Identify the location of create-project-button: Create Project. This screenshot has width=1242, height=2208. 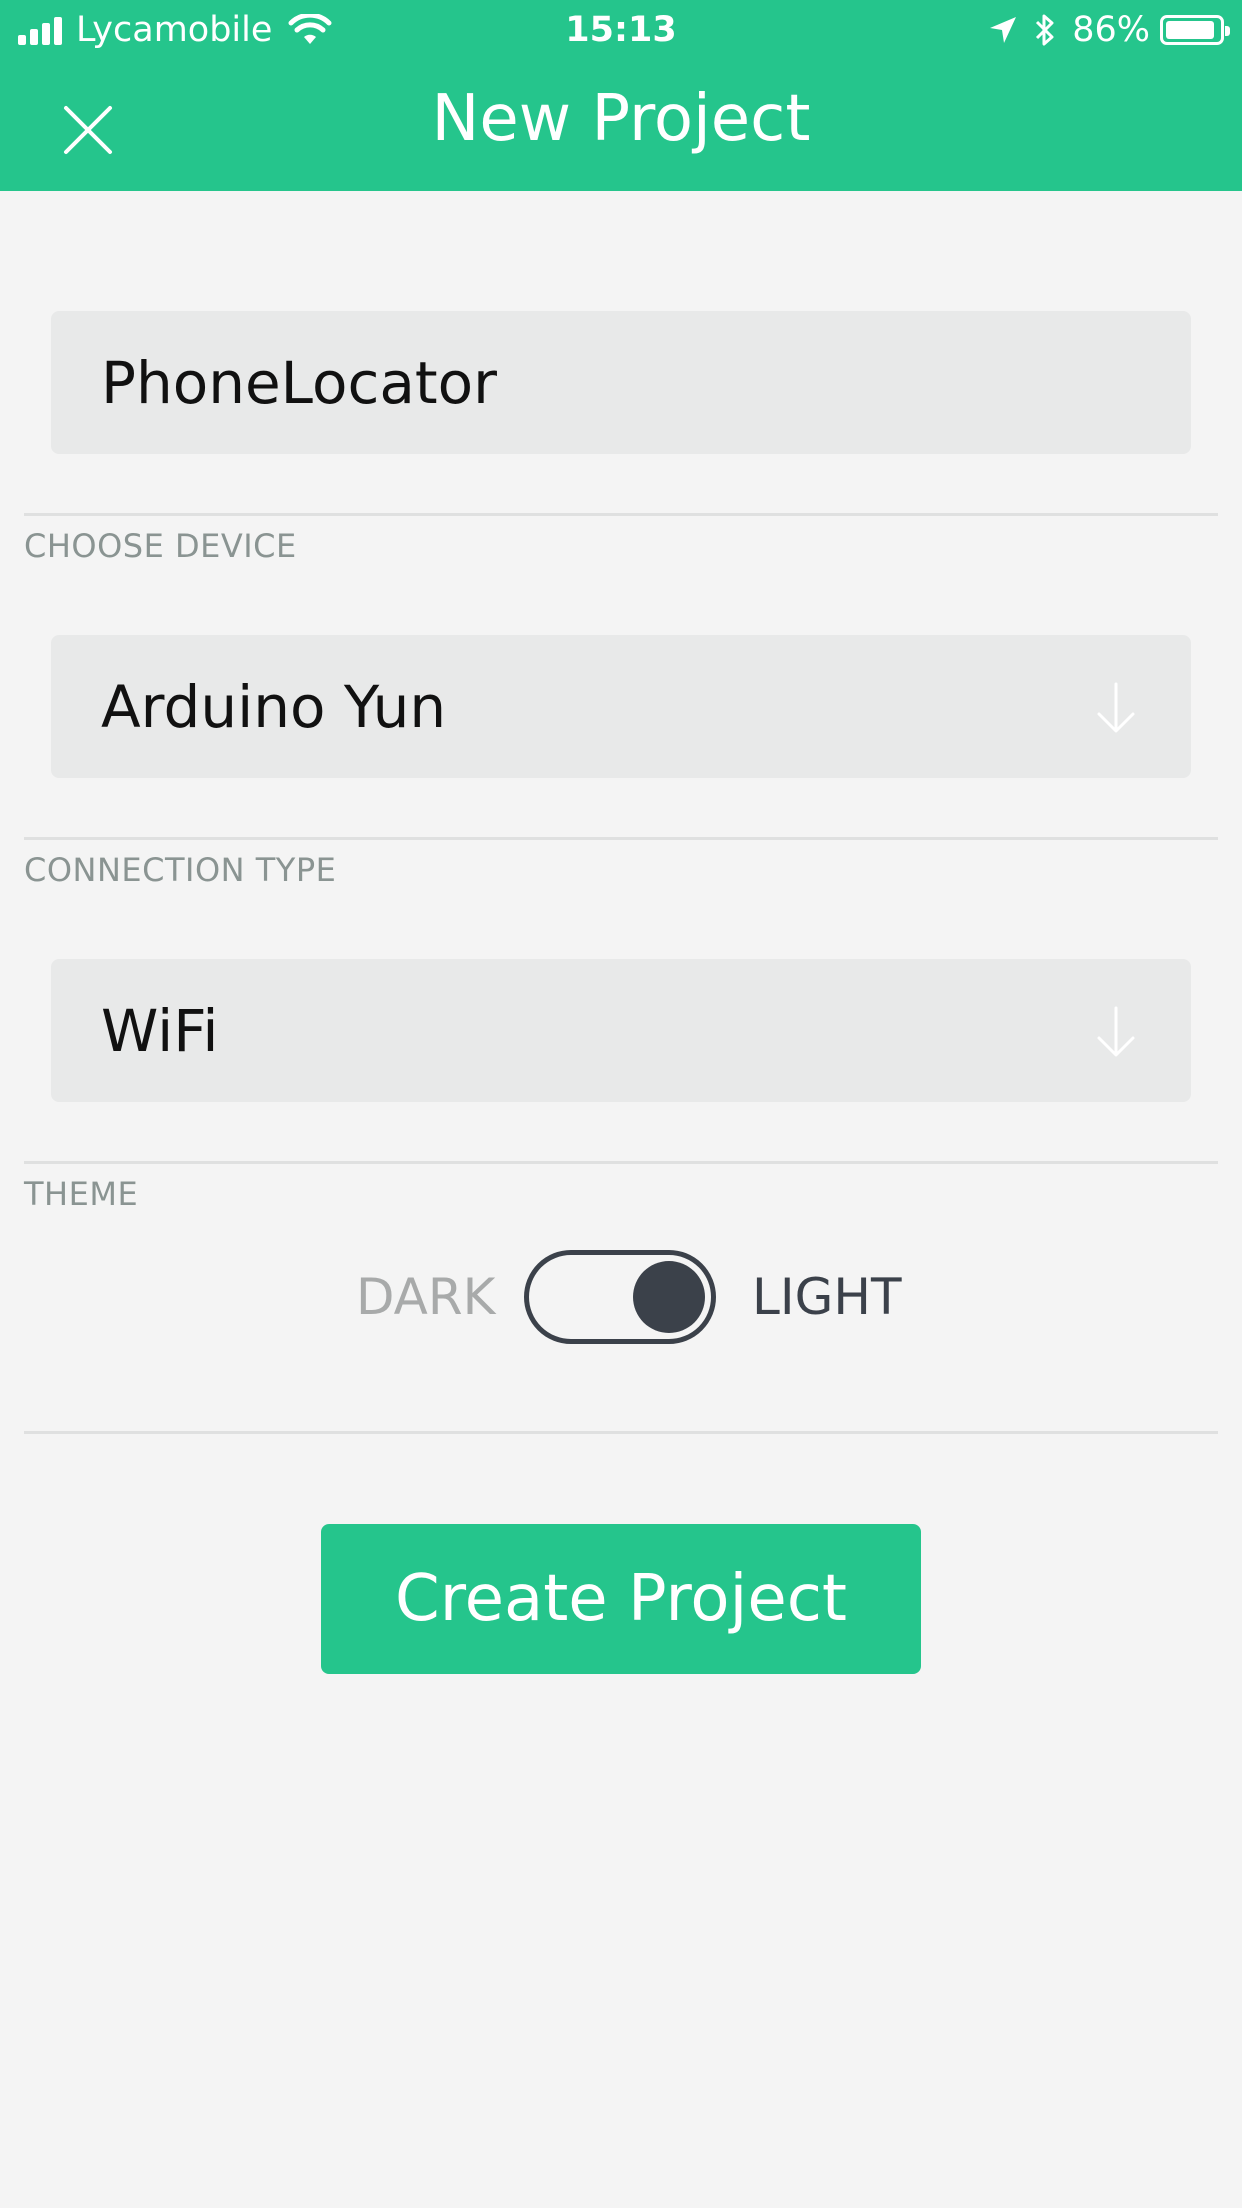
(621, 1599).